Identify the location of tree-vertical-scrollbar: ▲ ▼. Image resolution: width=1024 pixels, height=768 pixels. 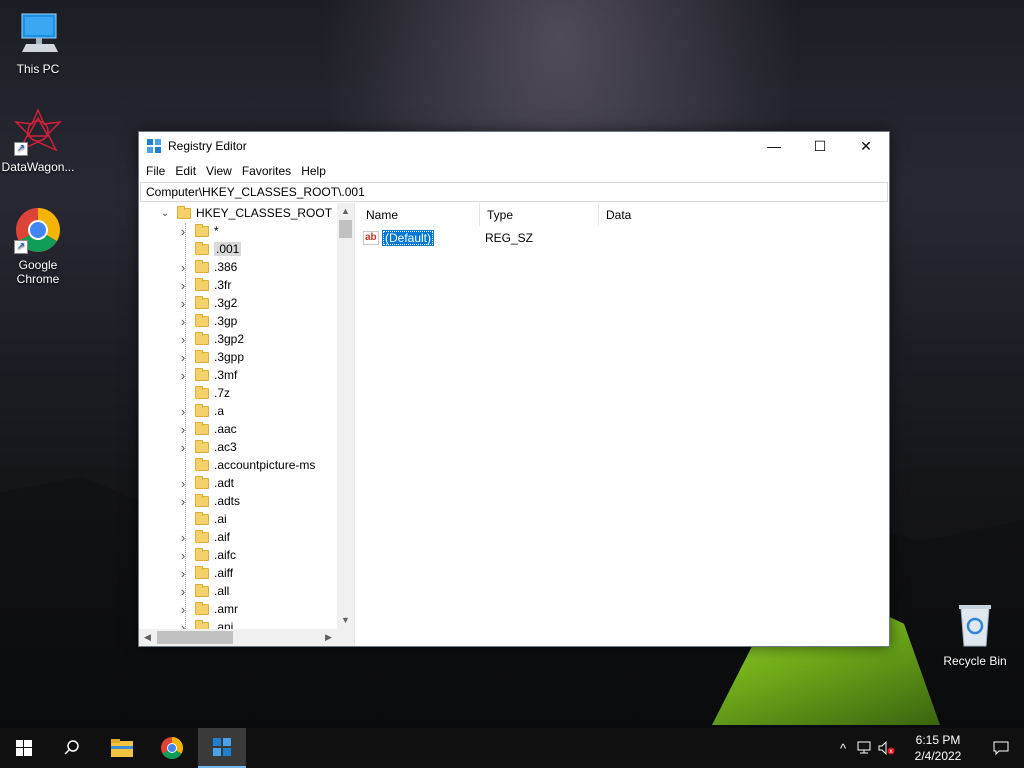
(345, 416).